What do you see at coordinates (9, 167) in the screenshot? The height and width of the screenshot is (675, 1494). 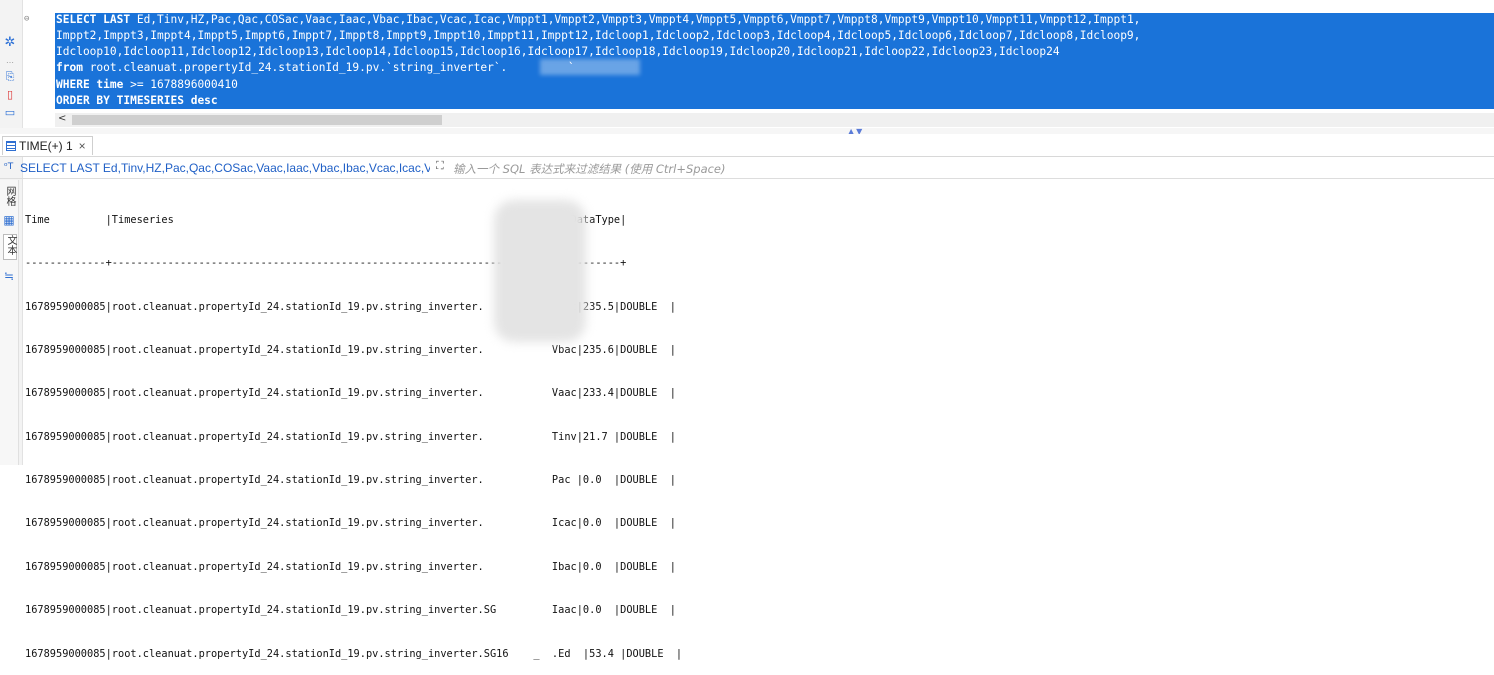 I see `sql-filter-icon: ᵒT` at bounding box center [9, 167].